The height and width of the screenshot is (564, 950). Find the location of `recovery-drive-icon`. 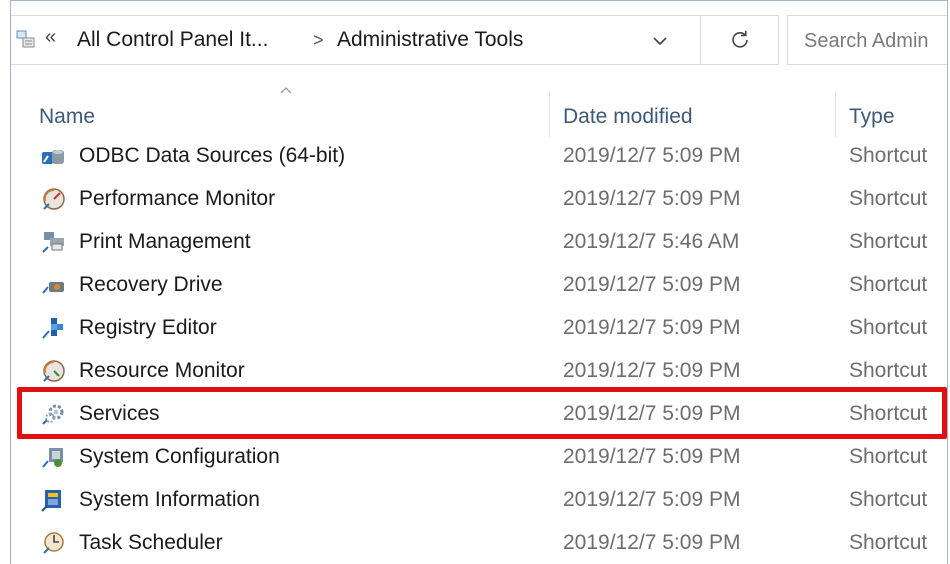

recovery-drive-icon is located at coordinates (53, 288).